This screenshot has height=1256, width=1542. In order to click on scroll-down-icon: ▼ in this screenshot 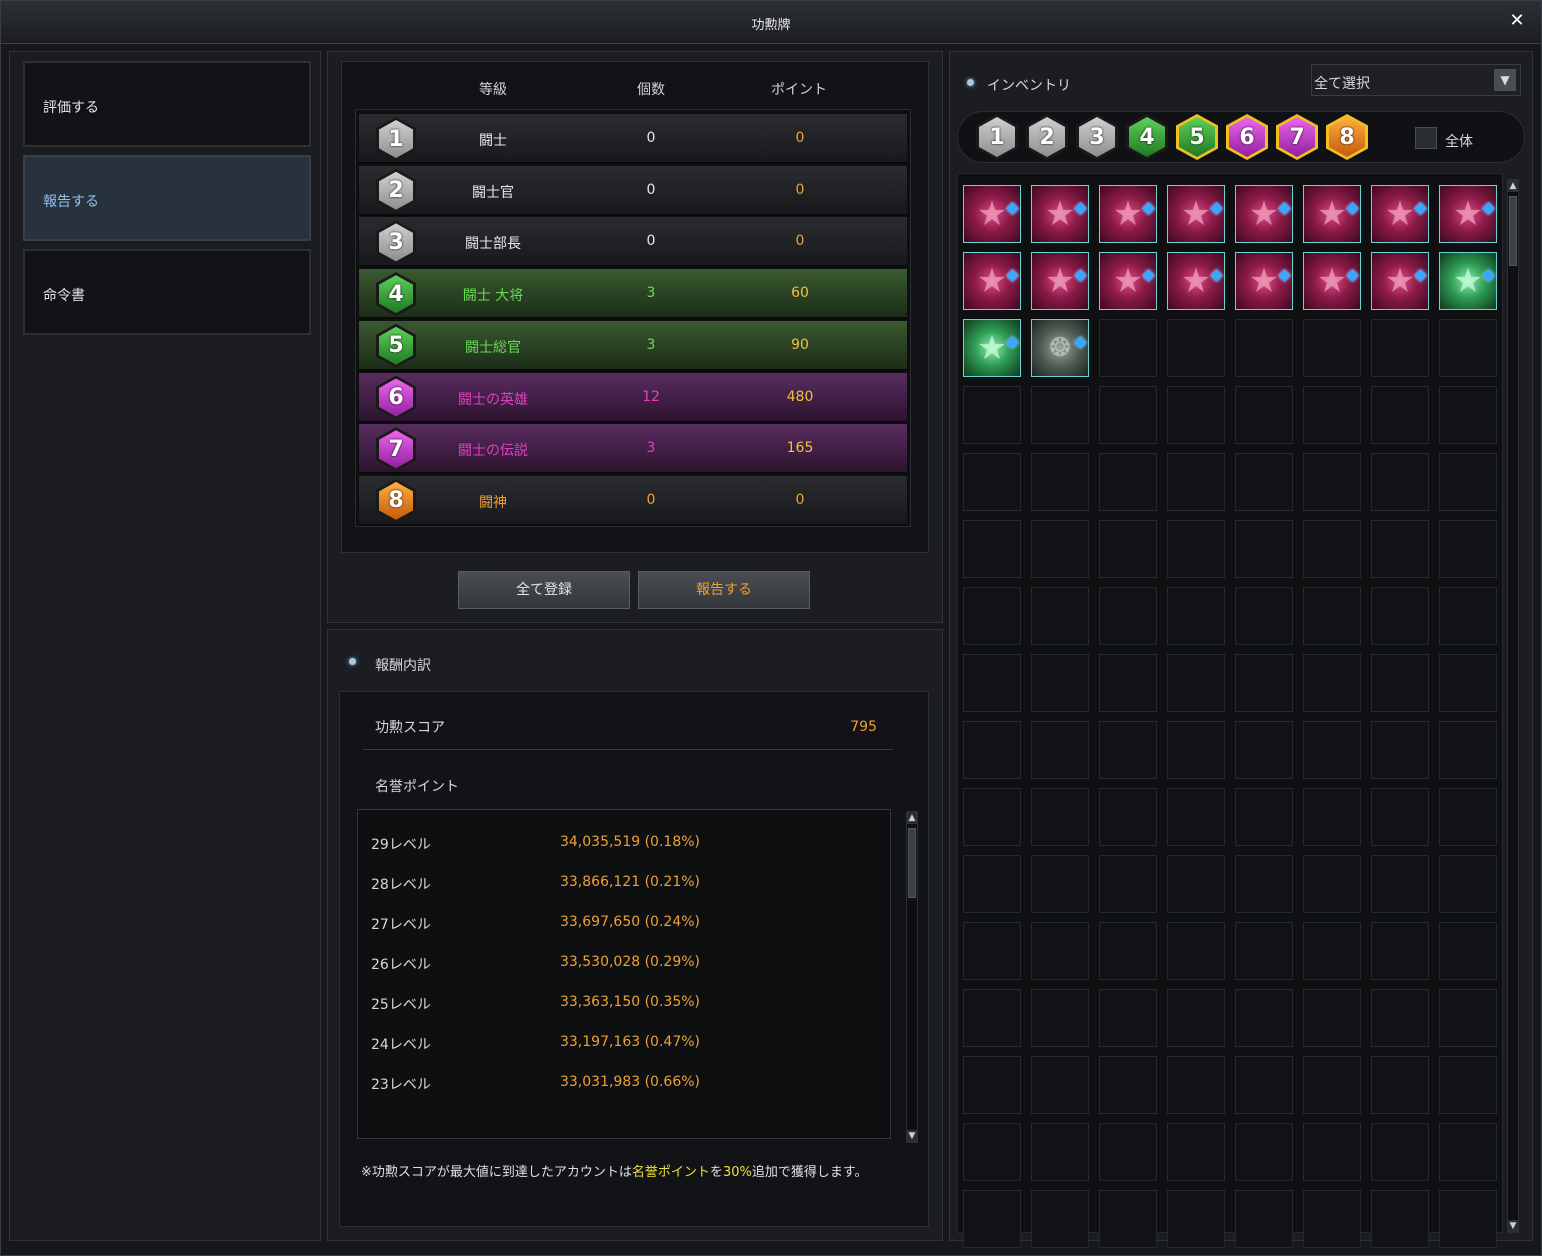, I will do `click(912, 1136)`.